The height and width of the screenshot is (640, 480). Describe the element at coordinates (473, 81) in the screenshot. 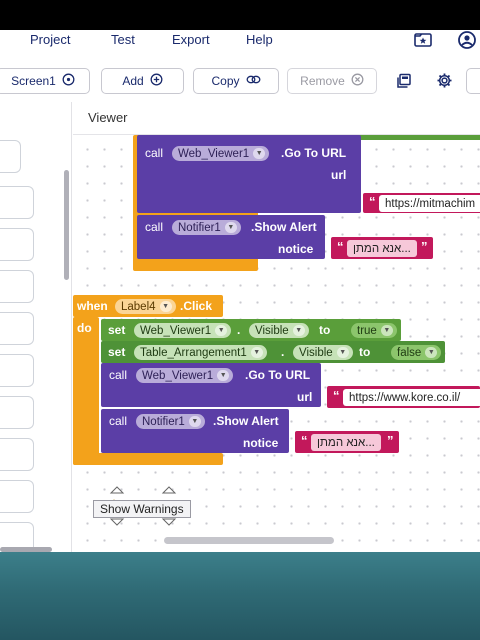

I see `overflow-button` at that location.